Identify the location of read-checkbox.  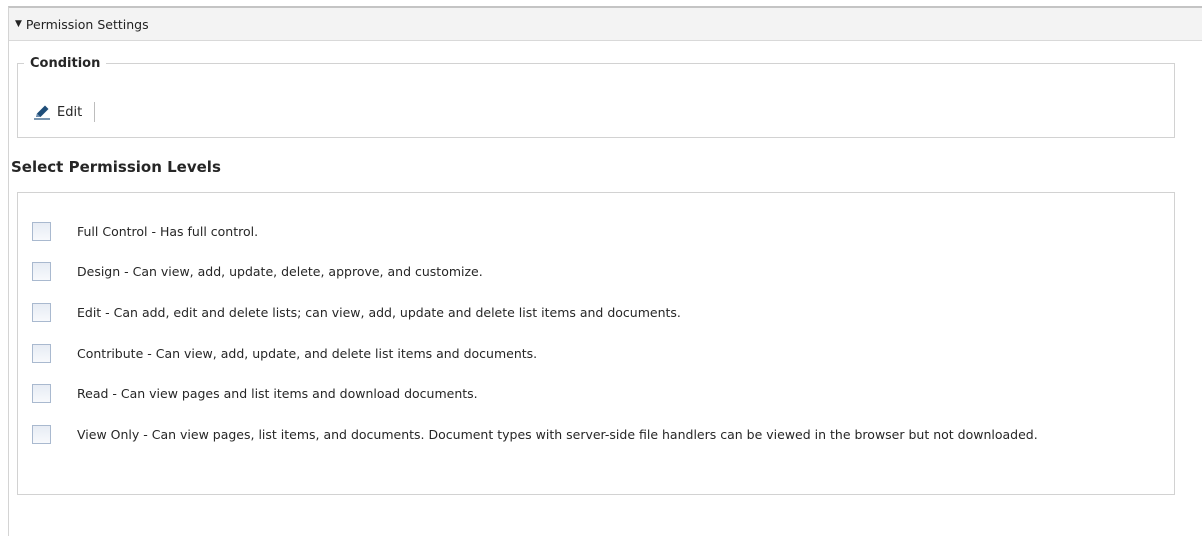
(41, 393).